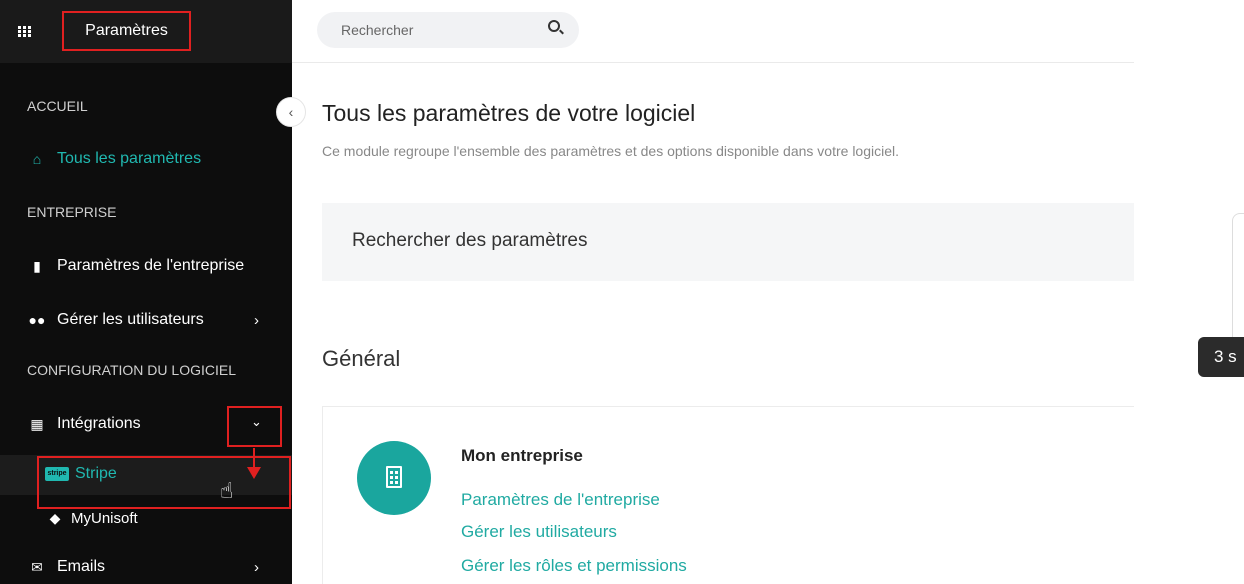 The height and width of the screenshot is (584, 1244). I want to click on section-label-accueil: ACCUEIL, so click(57, 106).